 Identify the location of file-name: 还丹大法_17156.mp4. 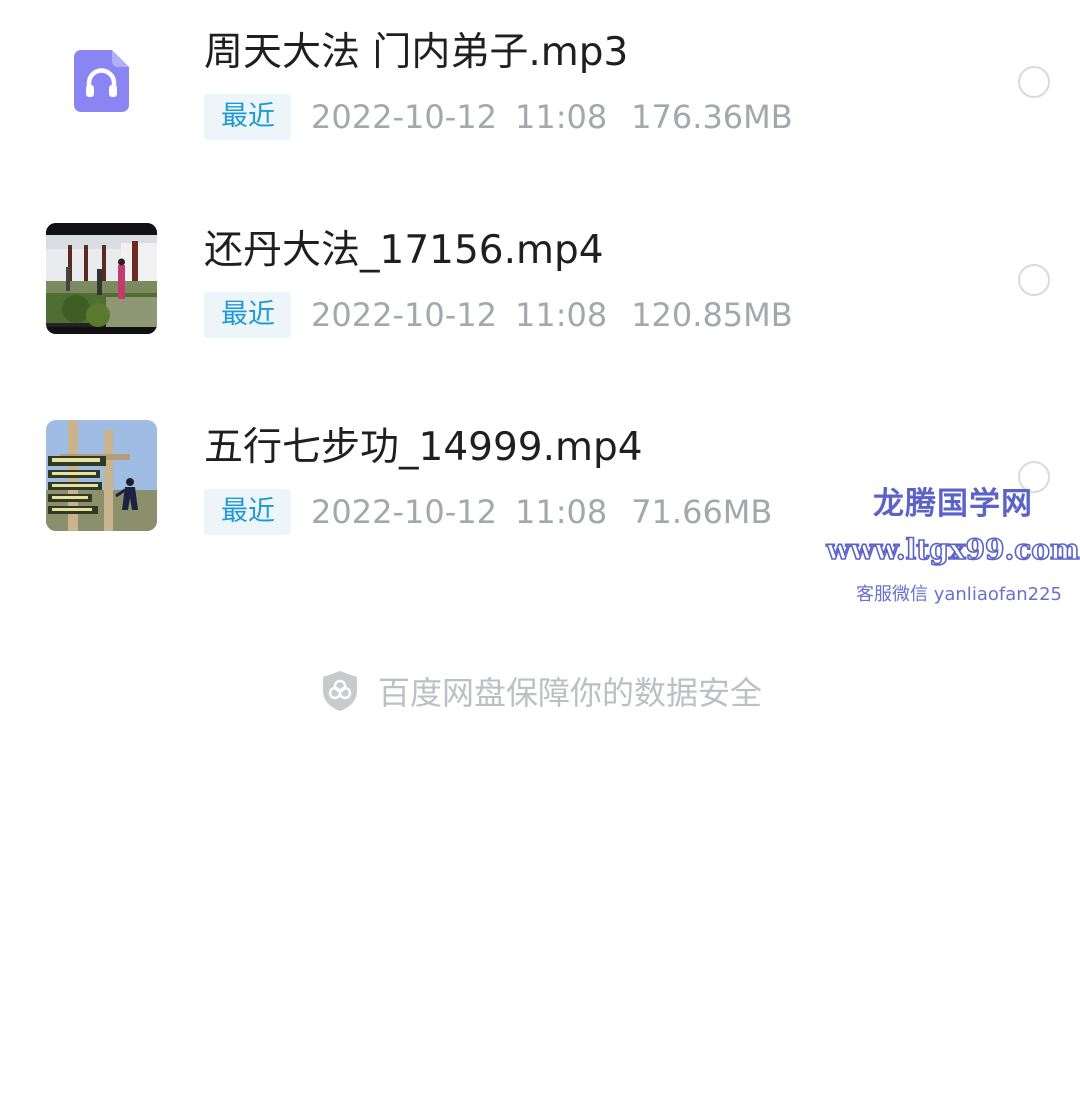
(404, 250).